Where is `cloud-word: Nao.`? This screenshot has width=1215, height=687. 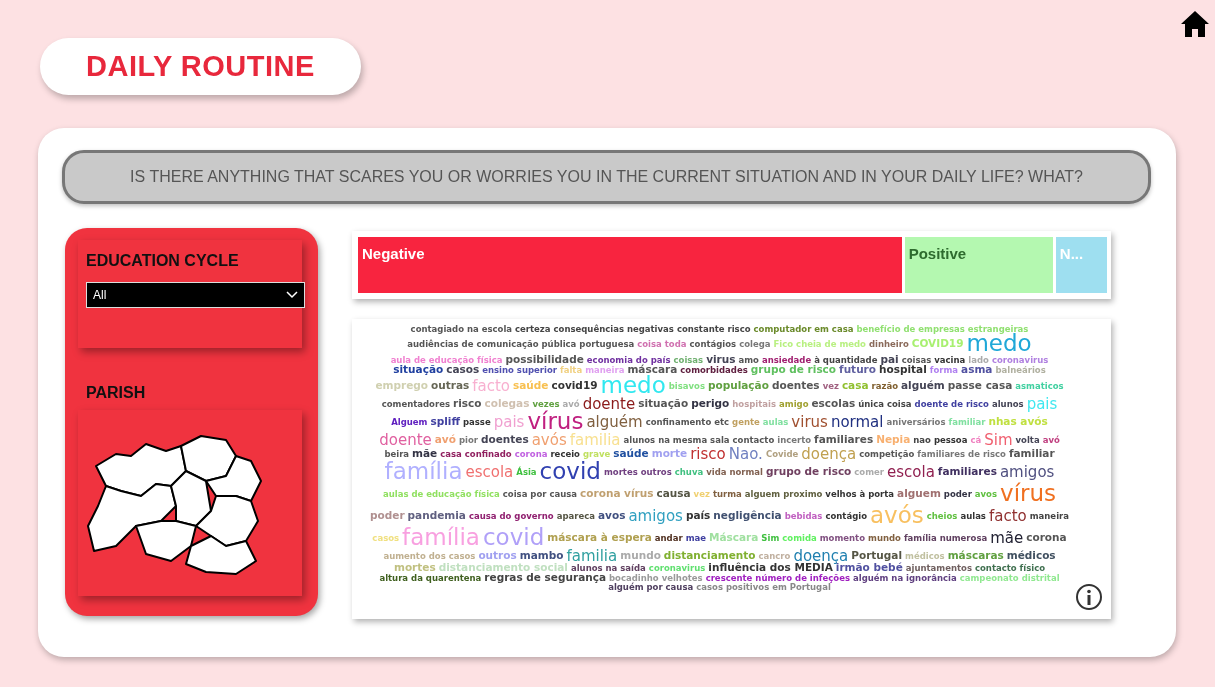
cloud-word: Nao. is located at coordinates (745, 454).